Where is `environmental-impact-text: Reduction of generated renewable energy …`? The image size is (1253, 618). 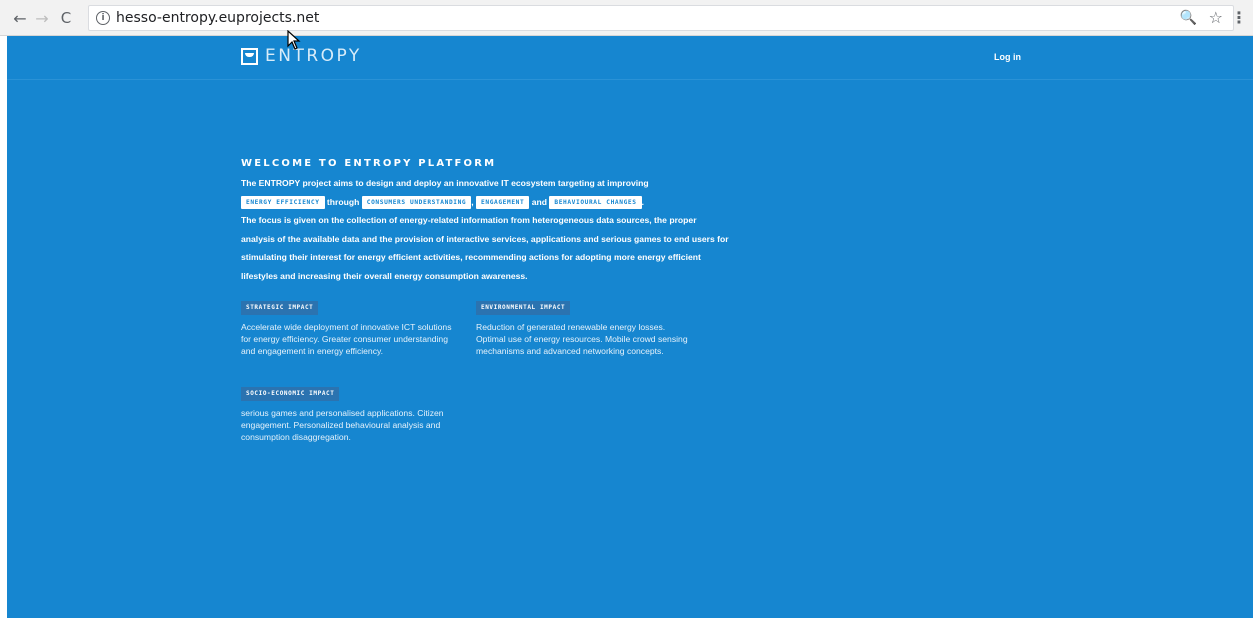
environmental-impact-text: Reduction of generated renewable energy … is located at coordinates (582, 339).